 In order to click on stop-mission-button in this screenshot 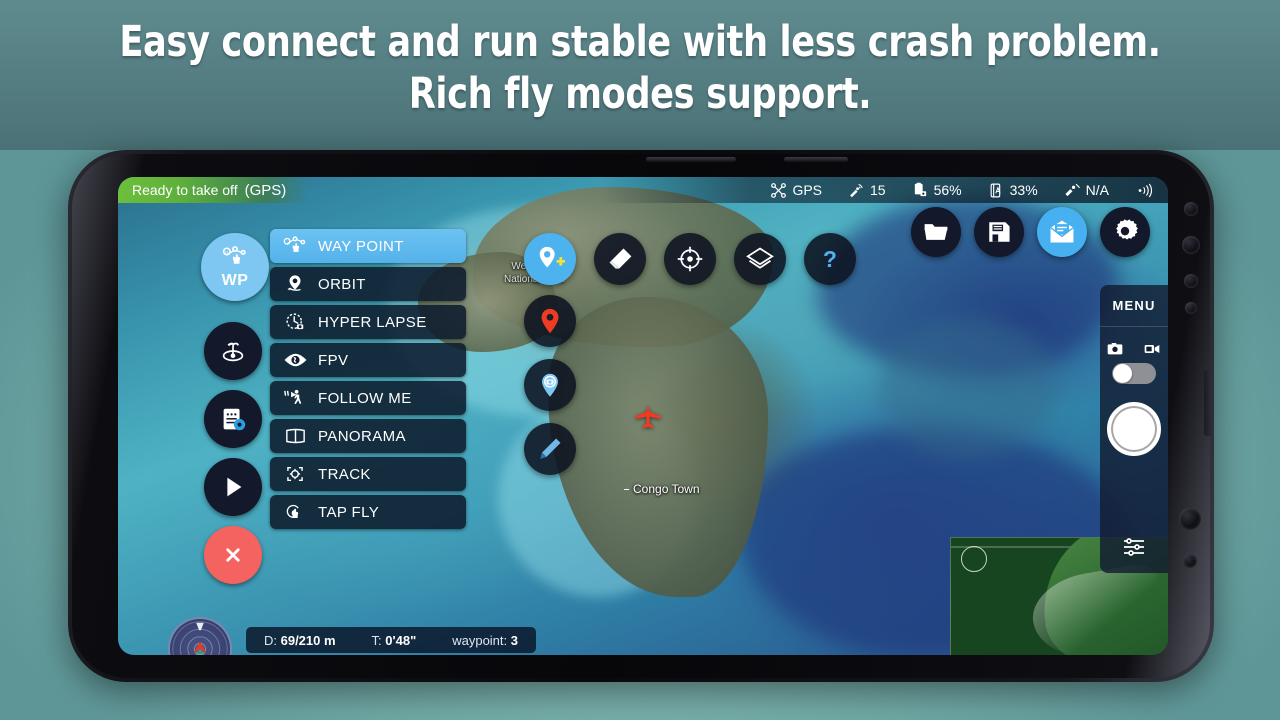, I will do `click(233, 555)`.